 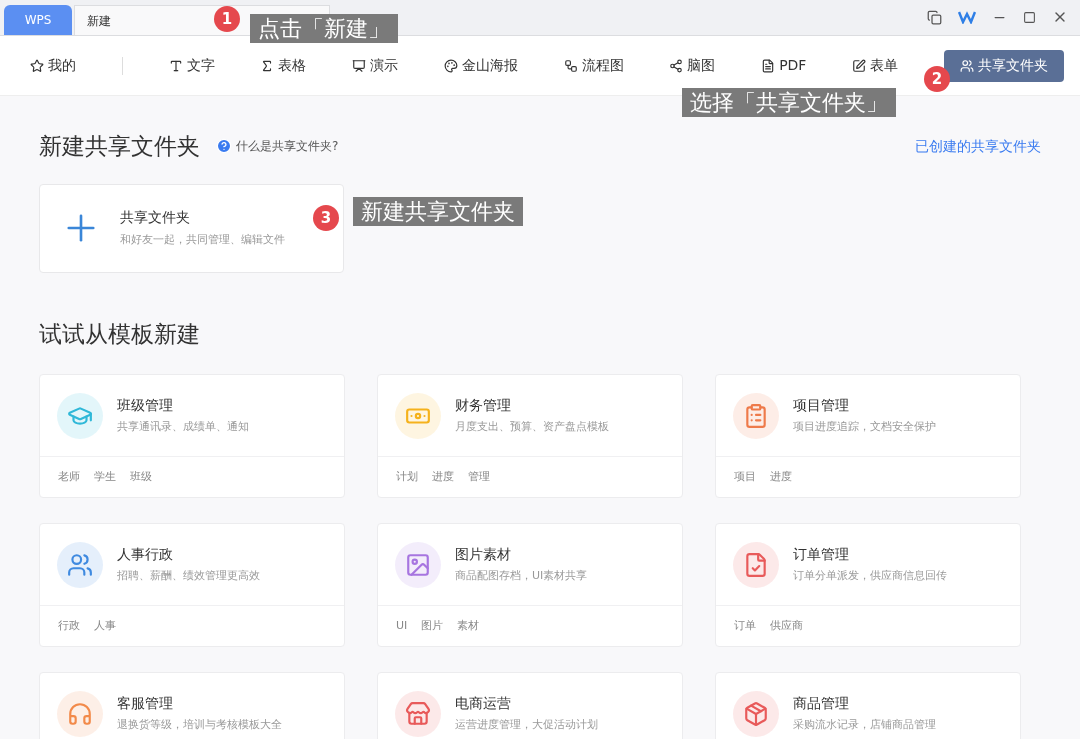 What do you see at coordinates (119, 146) in the screenshot?
I see `section-title: 新建共享文件夹` at bounding box center [119, 146].